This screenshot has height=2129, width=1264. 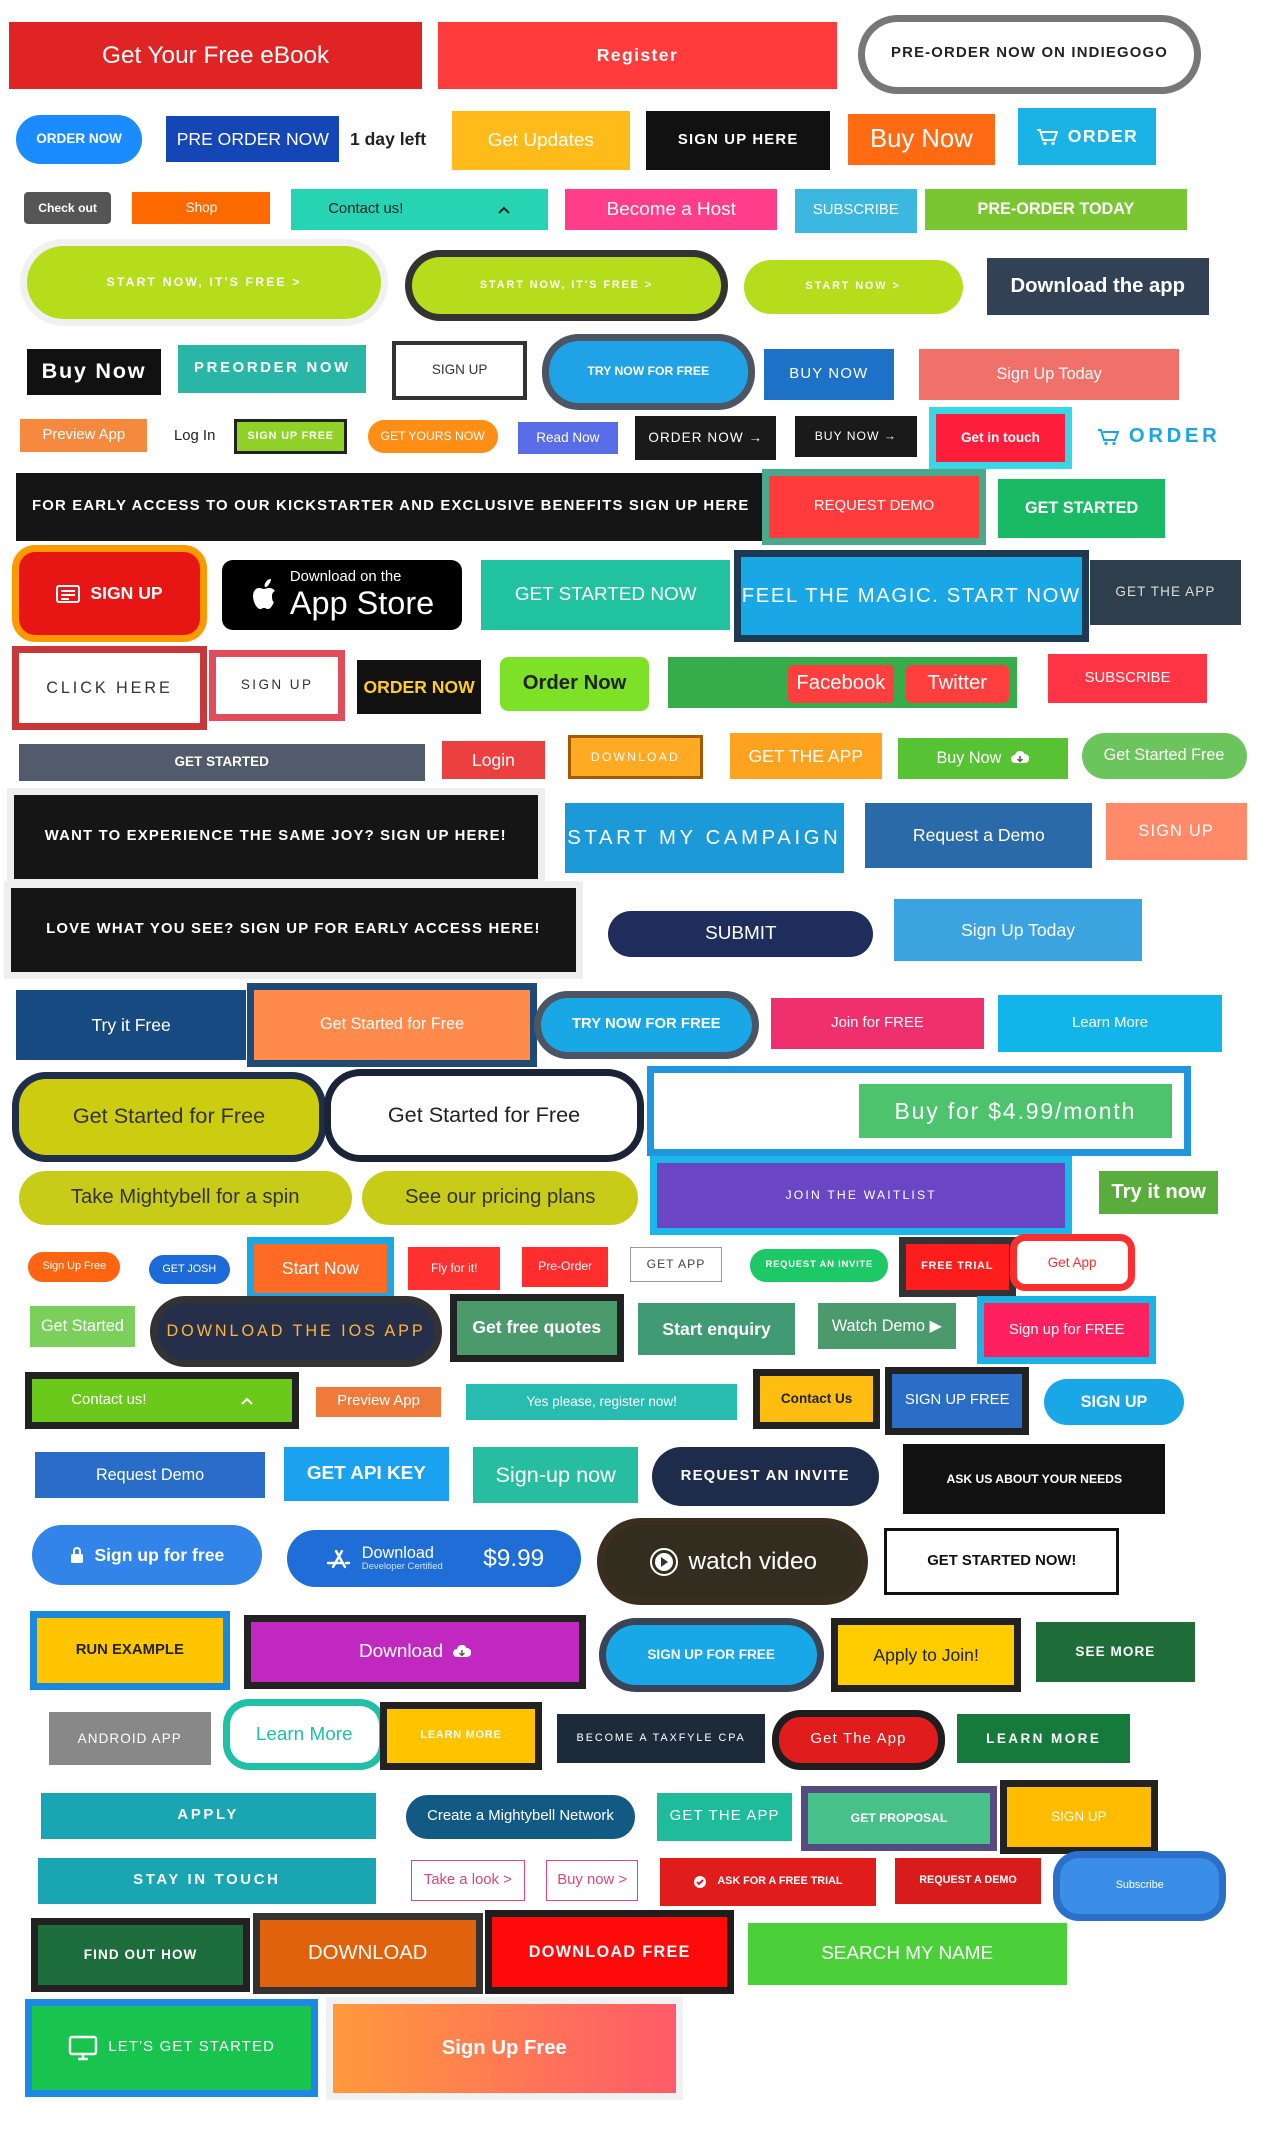 I want to click on yes-please-register-button: Yes please, register now!, so click(x=601, y=1402).